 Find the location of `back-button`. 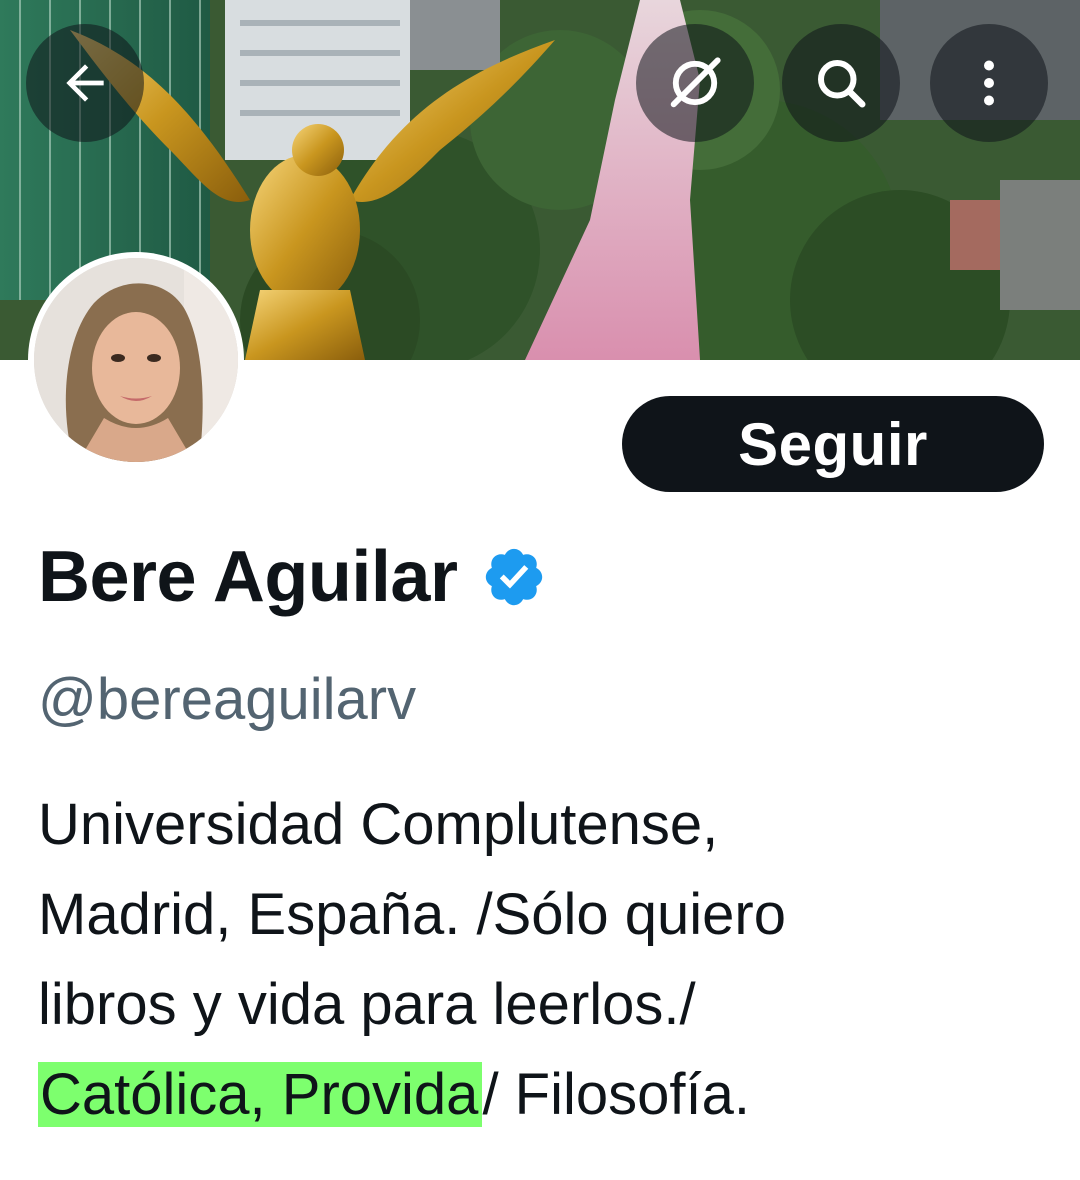

back-button is located at coordinates (85, 83).